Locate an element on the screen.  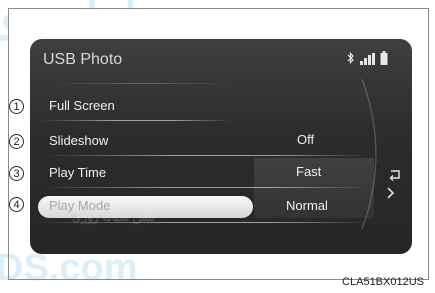
return-icon is located at coordinates (395, 175).